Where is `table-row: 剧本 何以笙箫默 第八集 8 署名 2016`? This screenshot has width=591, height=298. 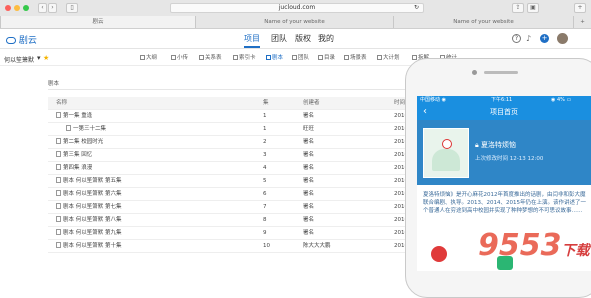 table-row: 剧本 何以笙箫默 第八集 8 署名 2016 is located at coordinates (238, 220).